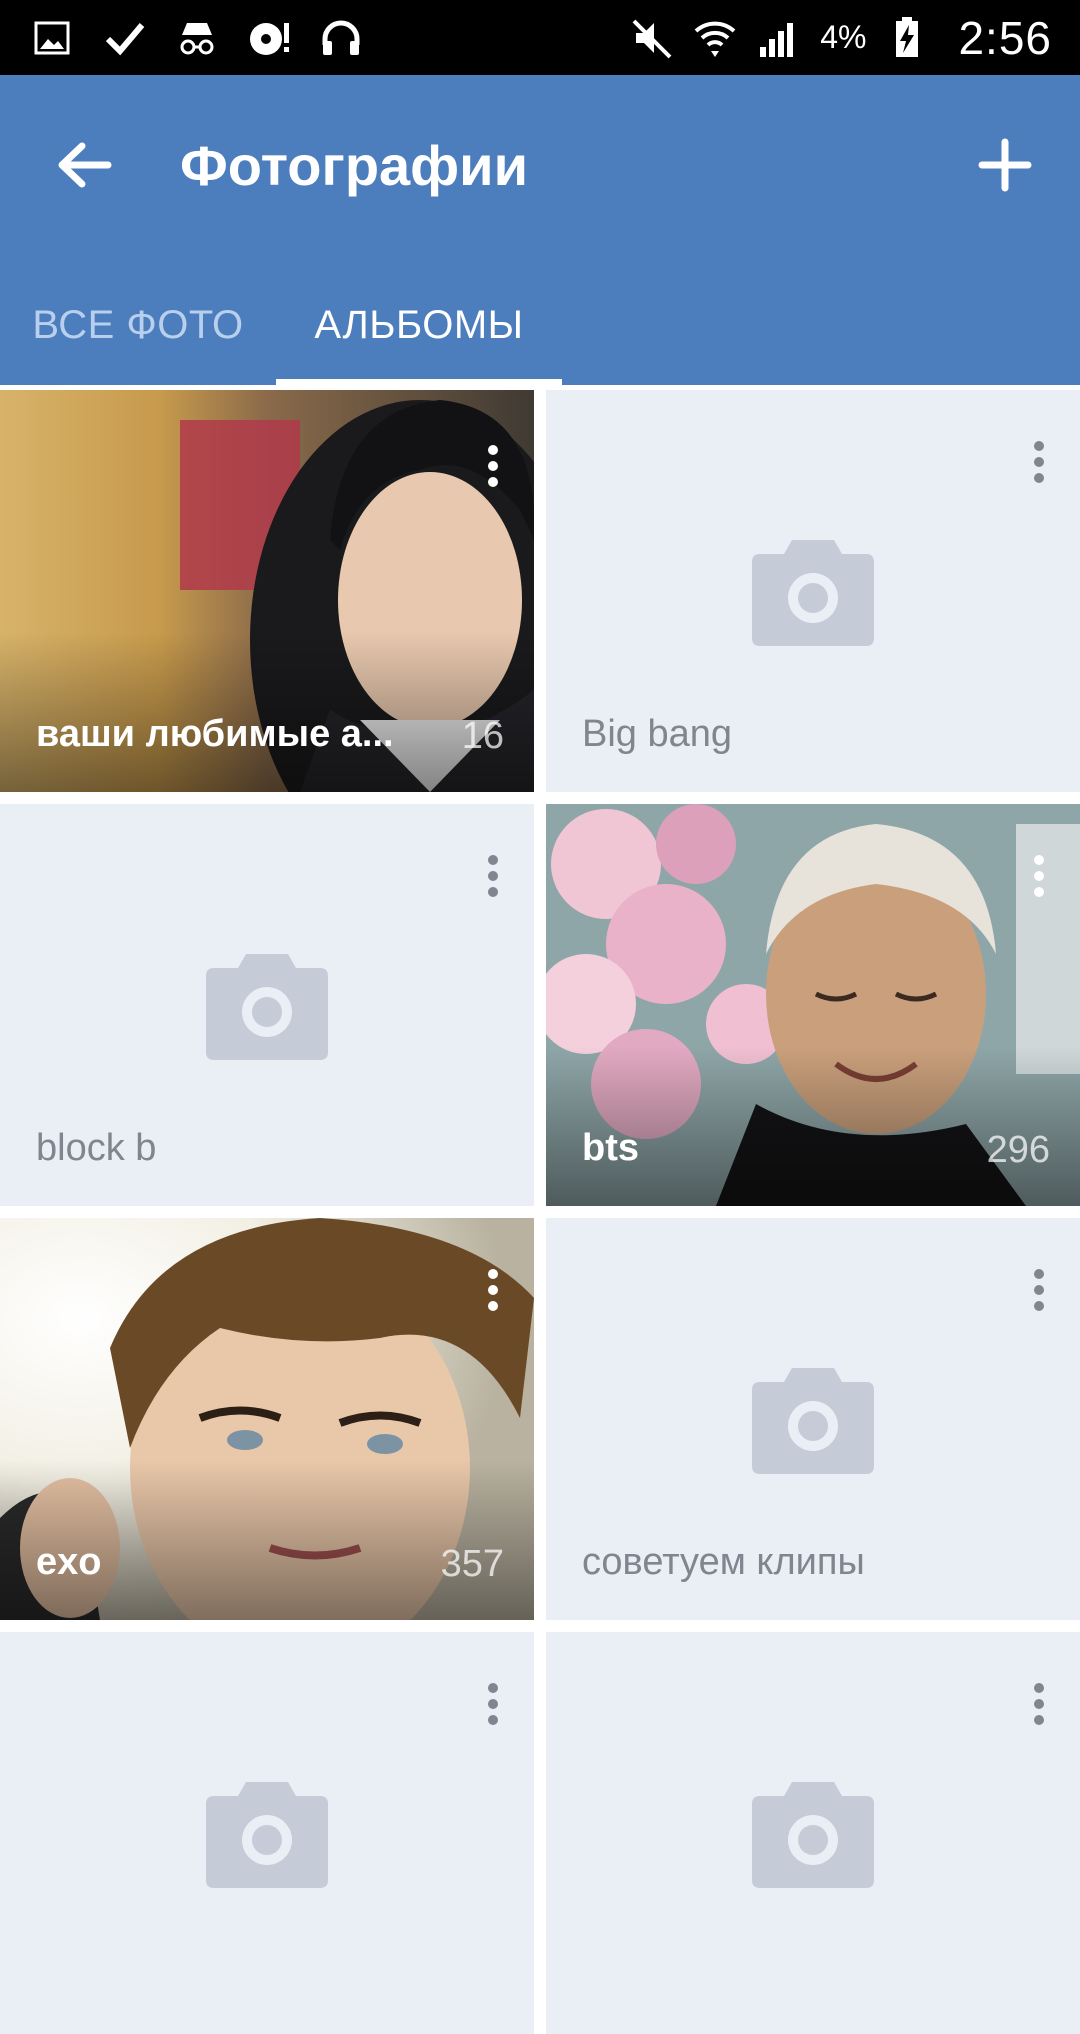 The height and width of the screenshot is (2034, 1080). What do you see at coordinates (69, 1562) in the screenshot?
I see `album-title: exo` at bounding box center [69, 1562].